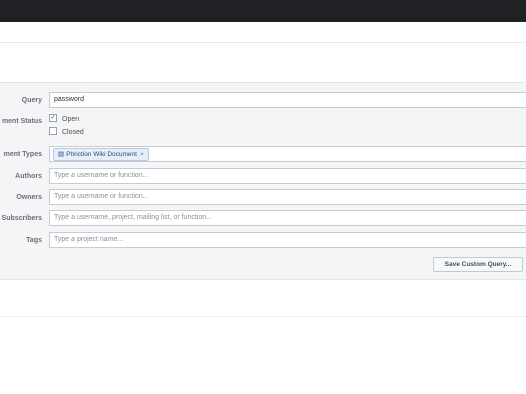 The height and width of the screenshot is (394, 526). I want to click on authors-label: Authors, so click(28, 176).